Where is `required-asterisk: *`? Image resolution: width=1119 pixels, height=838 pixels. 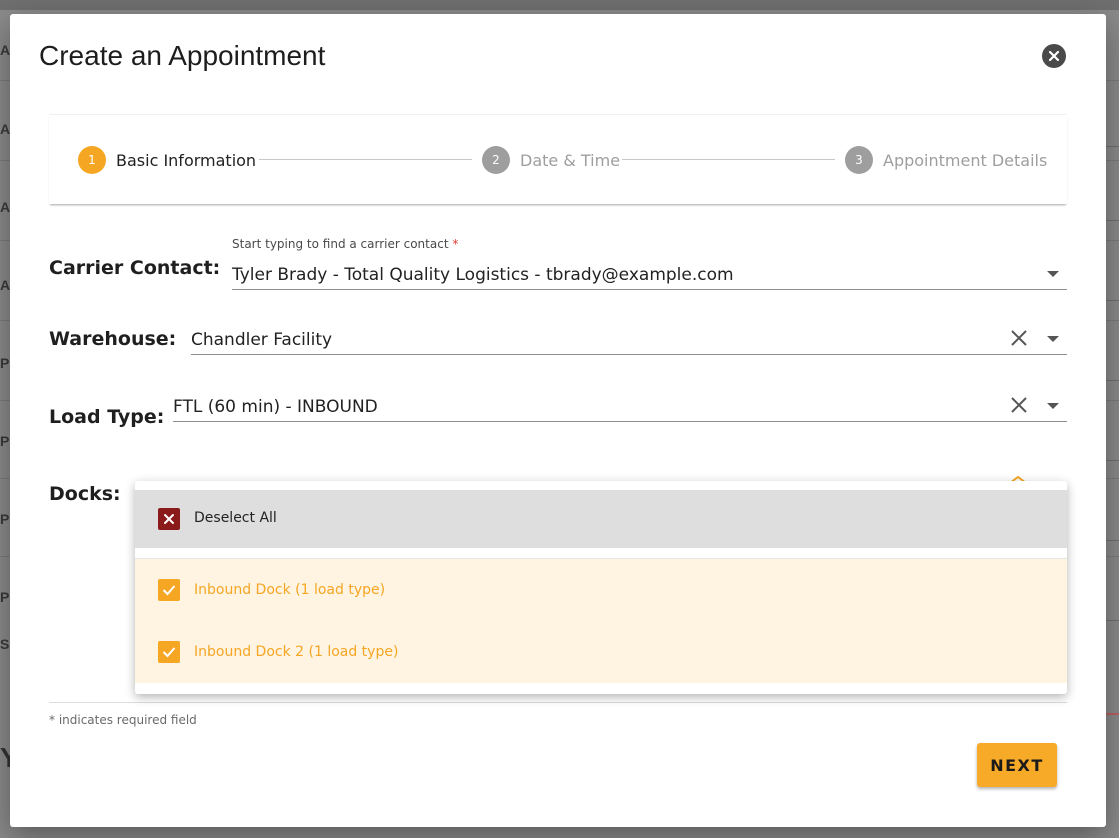 required-asterisk: * is located at coordinates (455, 244).